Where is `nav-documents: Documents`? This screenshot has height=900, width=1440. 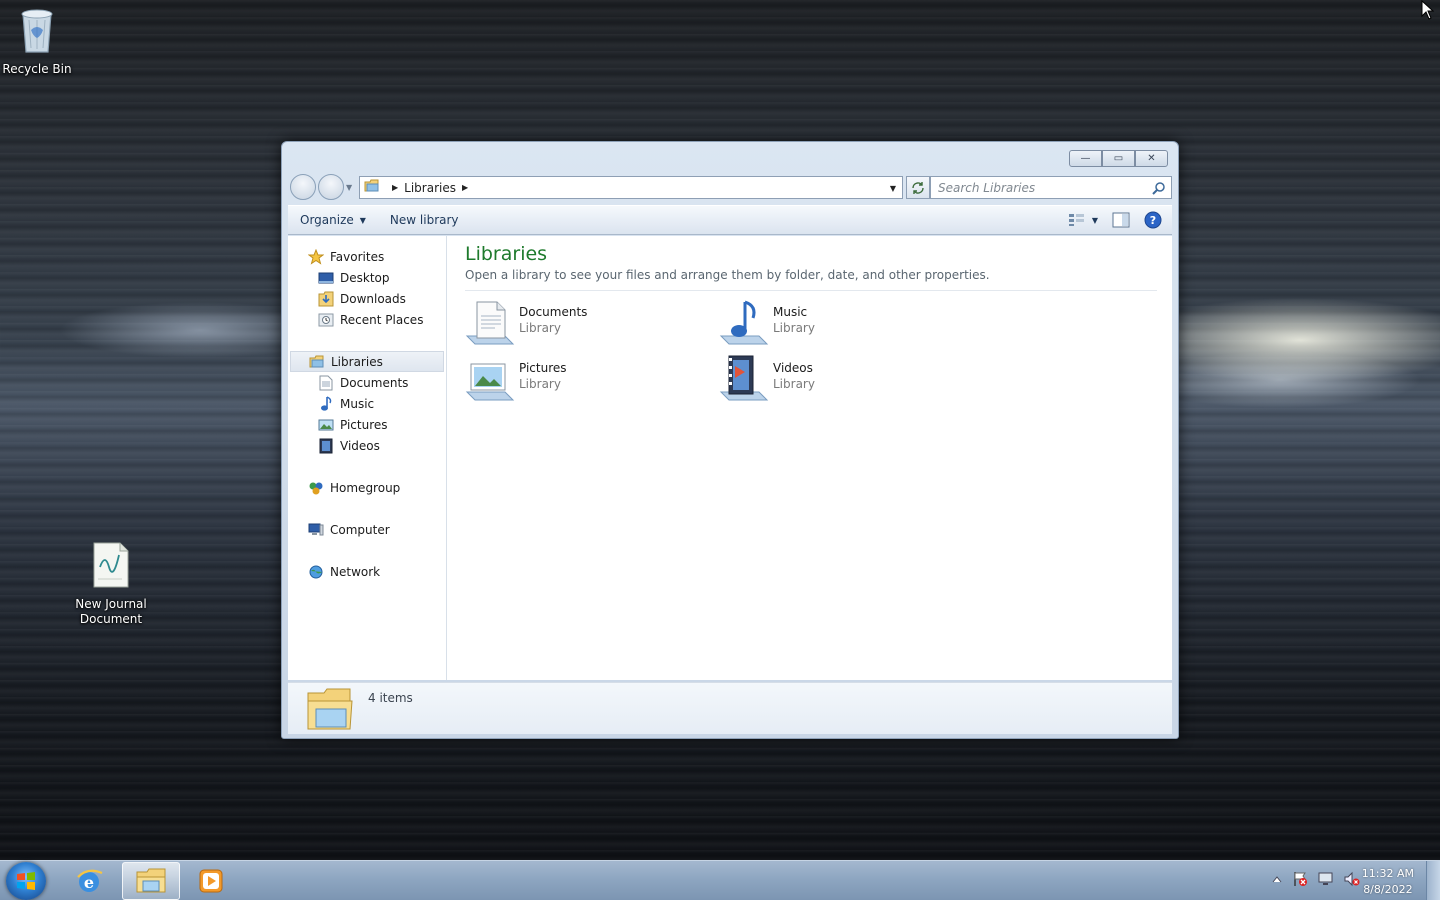
nav-documents: Documents is located at coordinates (367, 382).